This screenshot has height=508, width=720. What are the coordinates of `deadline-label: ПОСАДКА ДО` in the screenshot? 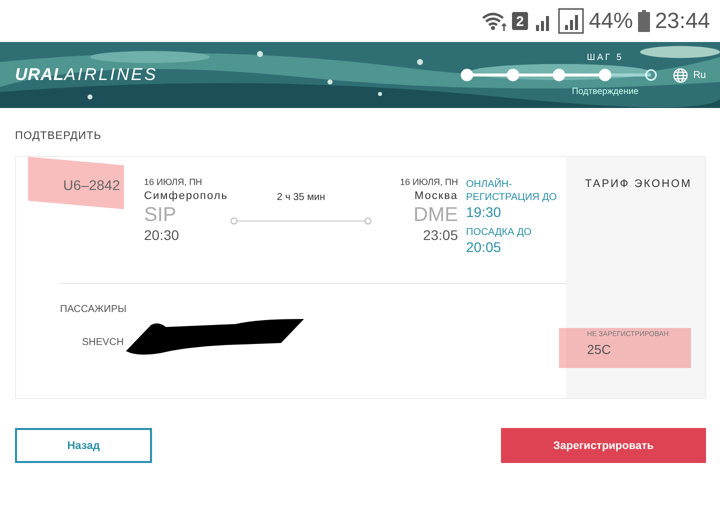 It's located at (499, 232).